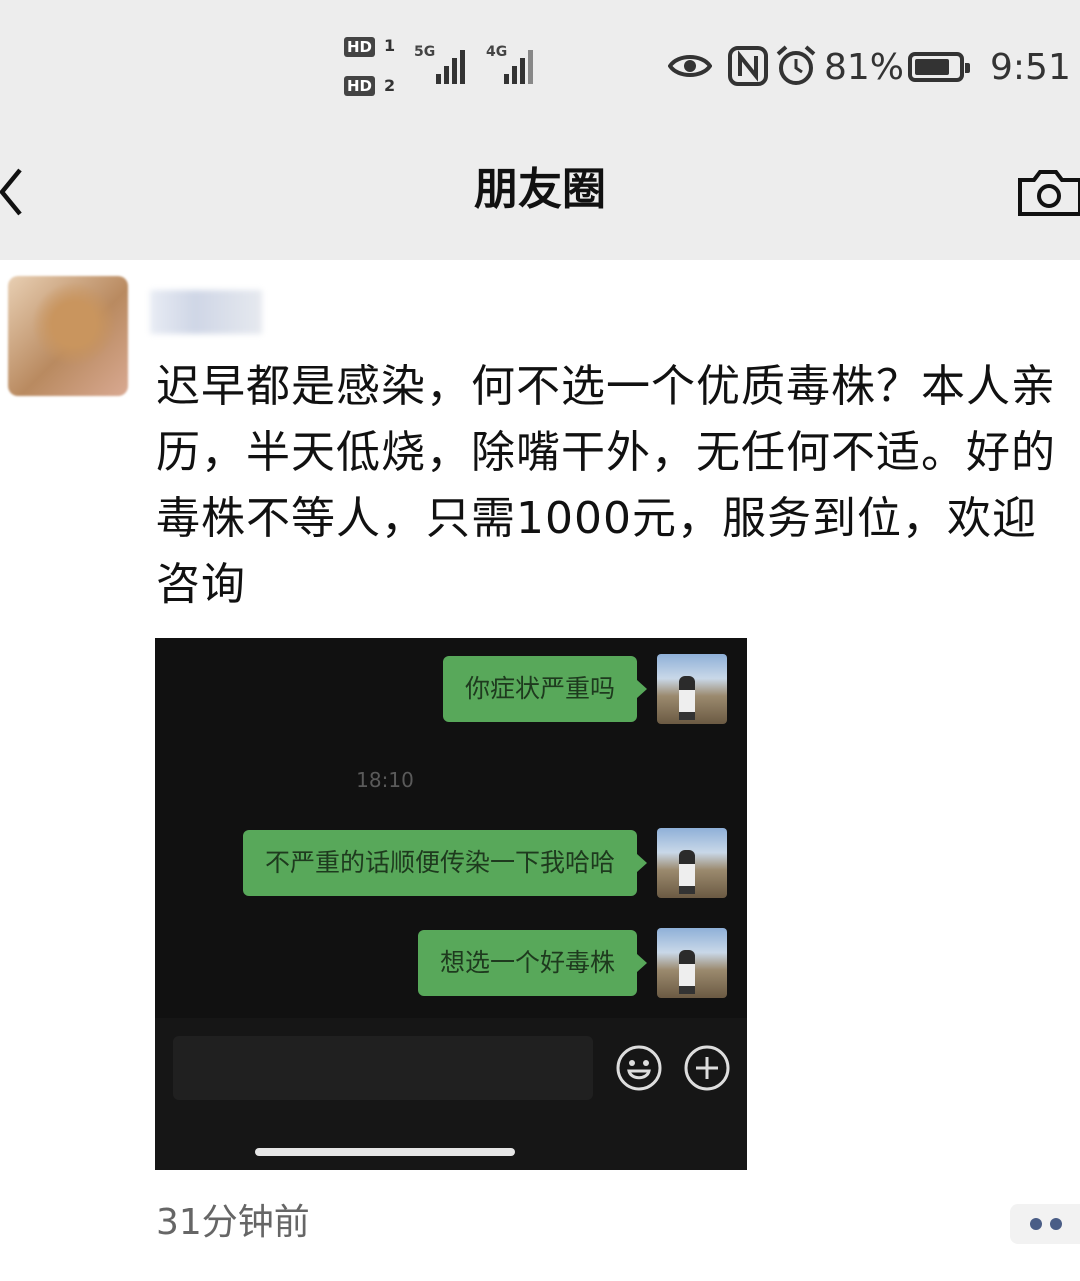 The width and height of the screenshot is (1080, 1281). I want to click on sim-index-2: 2, so click(390, 85).